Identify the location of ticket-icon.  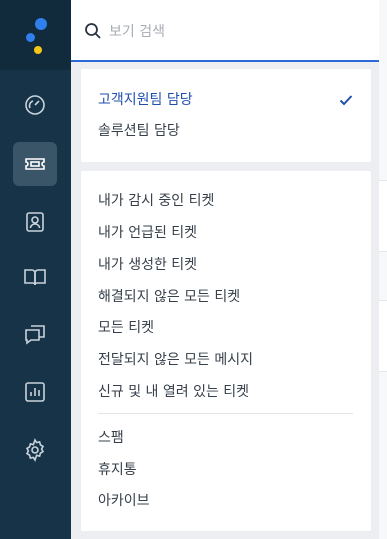
(35, 164).